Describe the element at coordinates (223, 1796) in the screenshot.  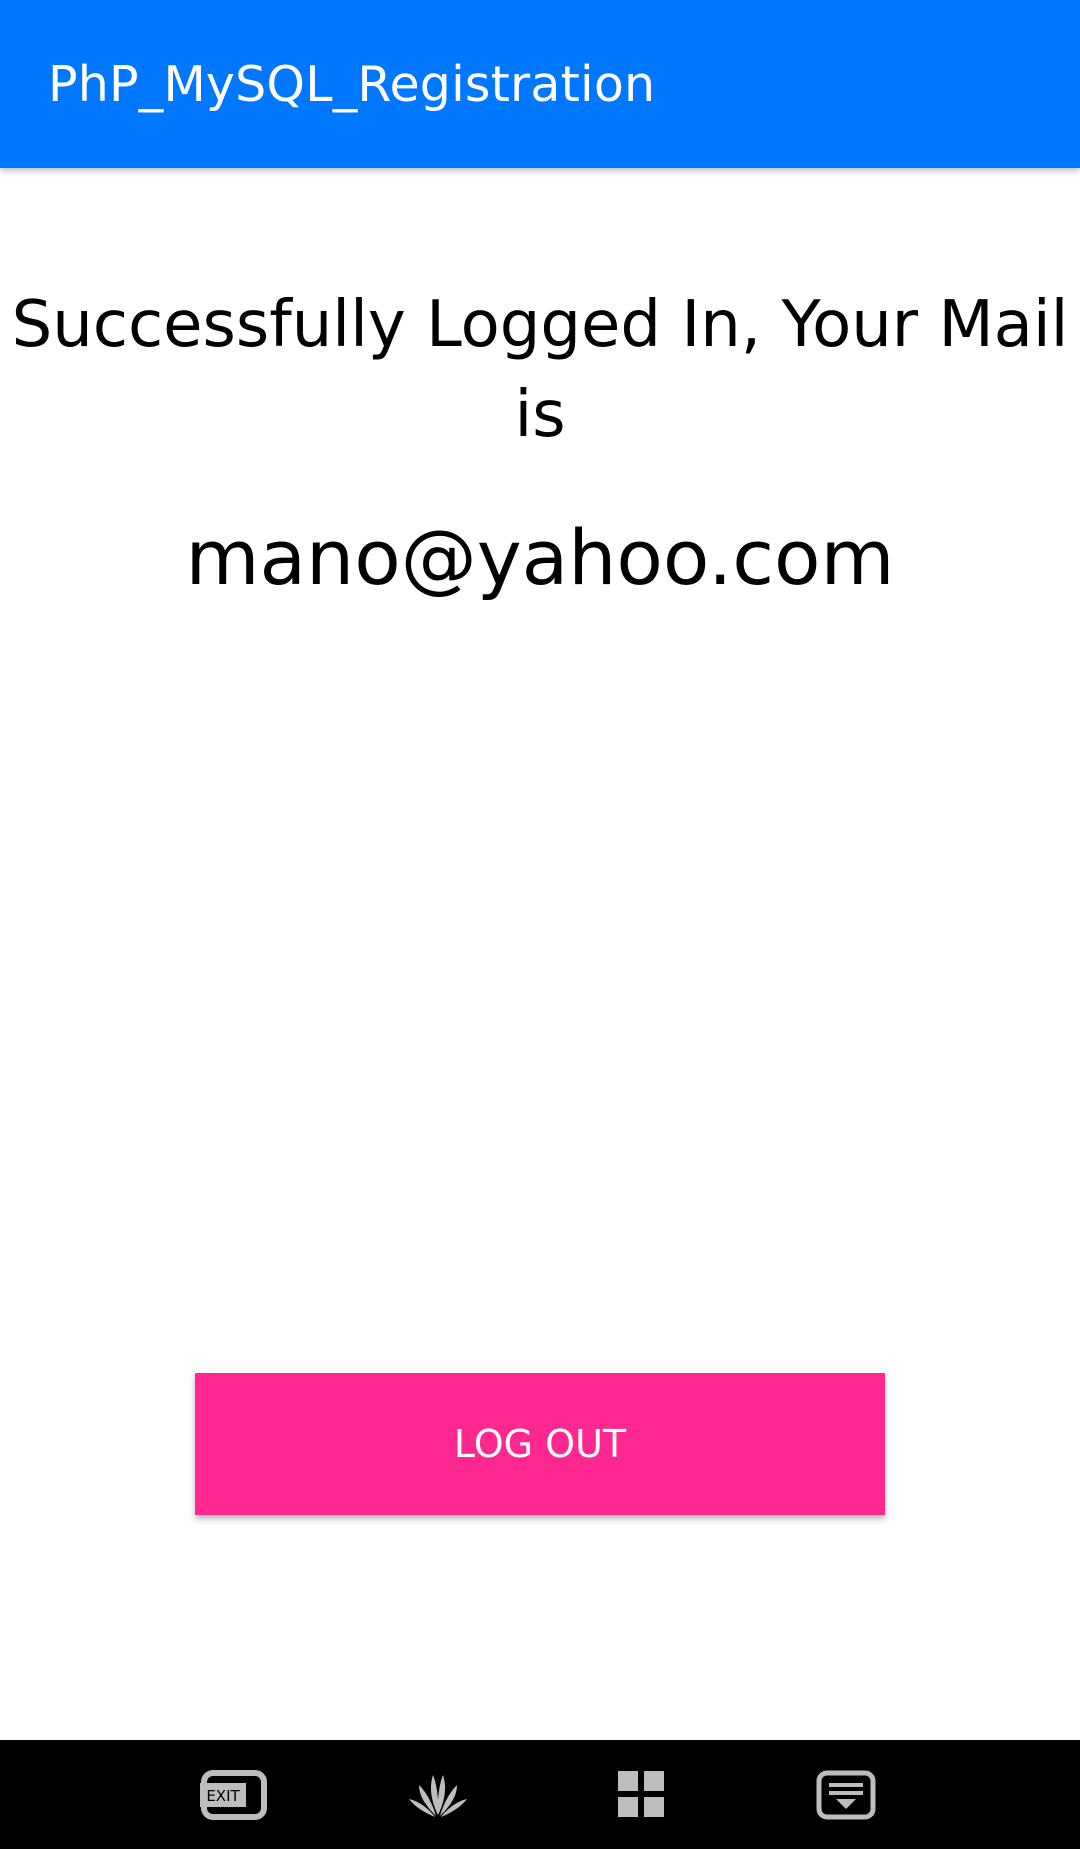
I see `exit-icon-label: EXIT` at that location.